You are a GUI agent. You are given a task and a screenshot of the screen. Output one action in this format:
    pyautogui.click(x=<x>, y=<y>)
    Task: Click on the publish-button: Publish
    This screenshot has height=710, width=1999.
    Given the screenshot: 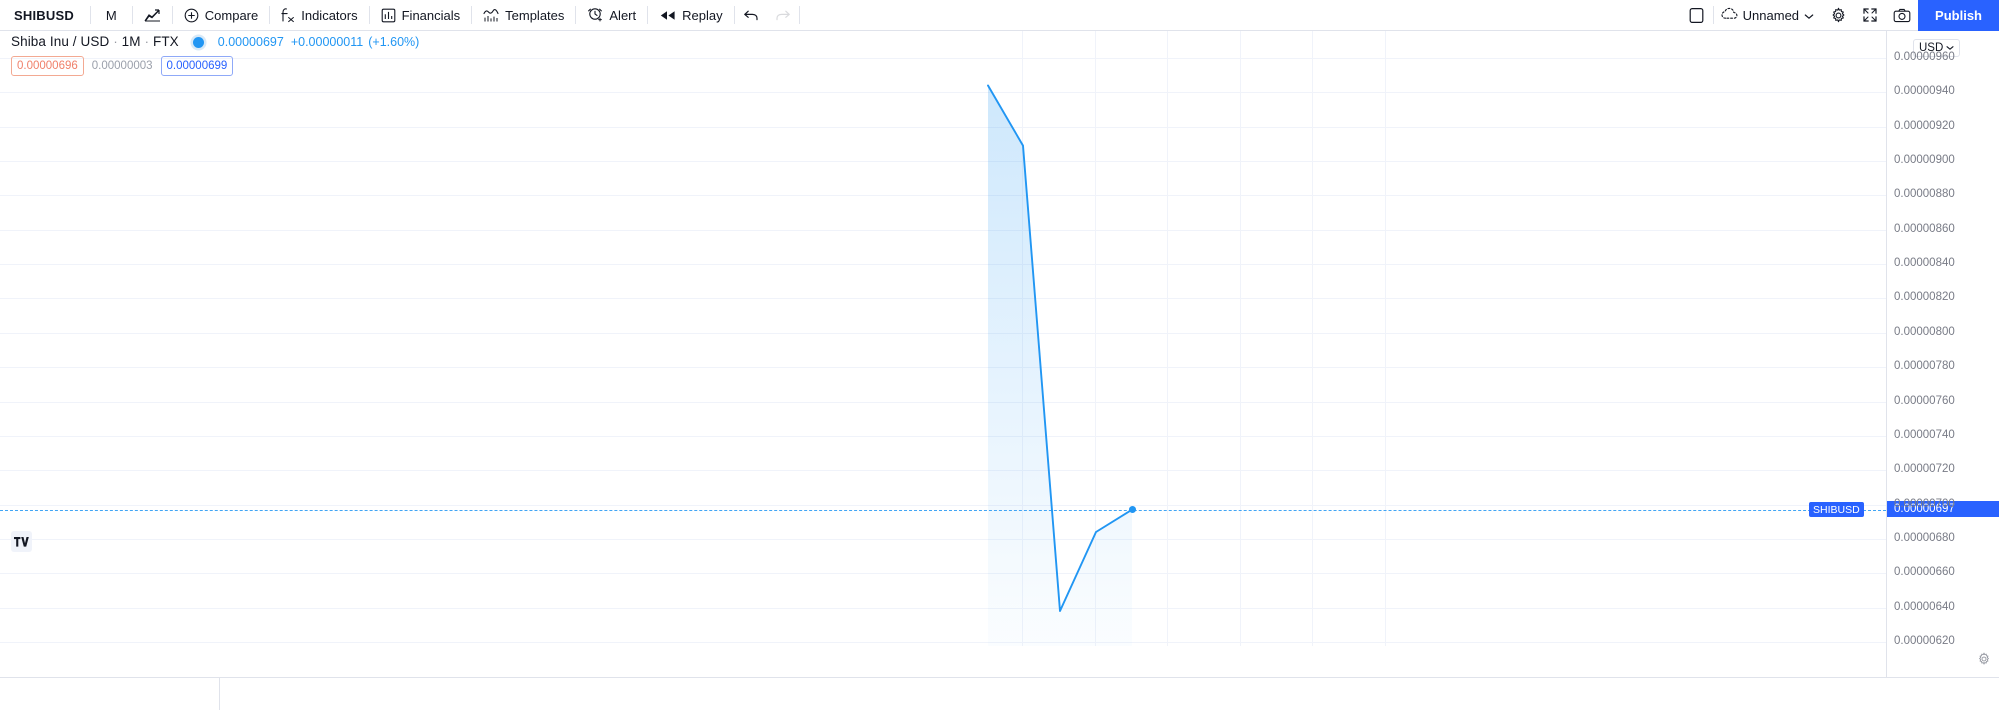 What is the action you would take?
    pyautogui.click(x=1958, y=15)
    